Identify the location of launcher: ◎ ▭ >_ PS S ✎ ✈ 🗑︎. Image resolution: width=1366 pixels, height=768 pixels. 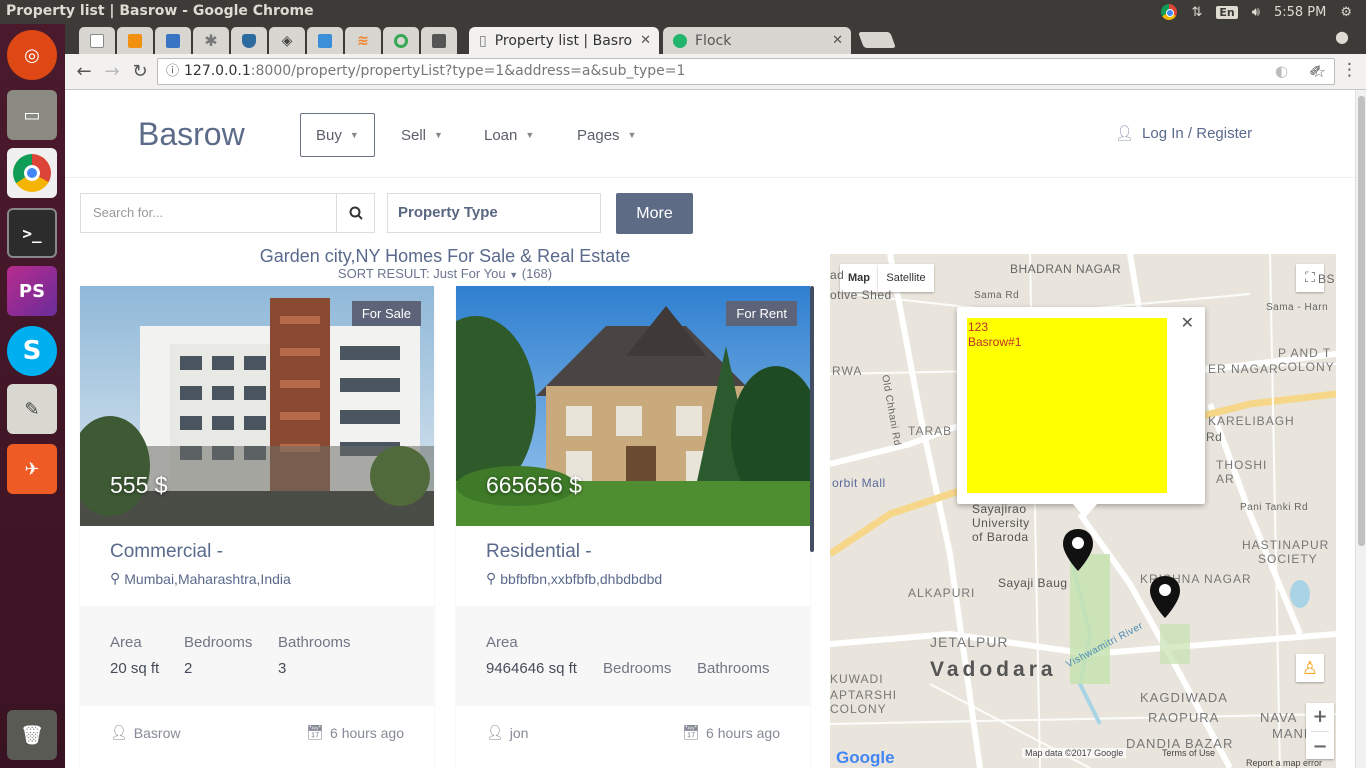
(32, 396).